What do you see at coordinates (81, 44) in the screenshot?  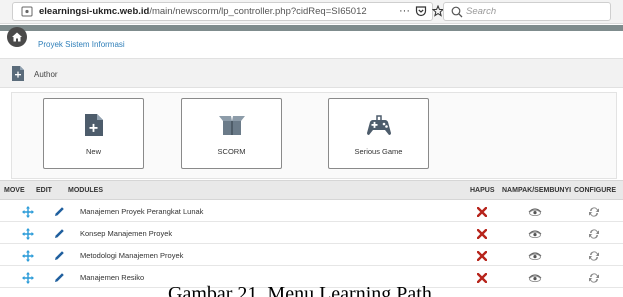 I see `breadcrumb: Proyek Sistem Informasi` at bounding box center [81, 44].